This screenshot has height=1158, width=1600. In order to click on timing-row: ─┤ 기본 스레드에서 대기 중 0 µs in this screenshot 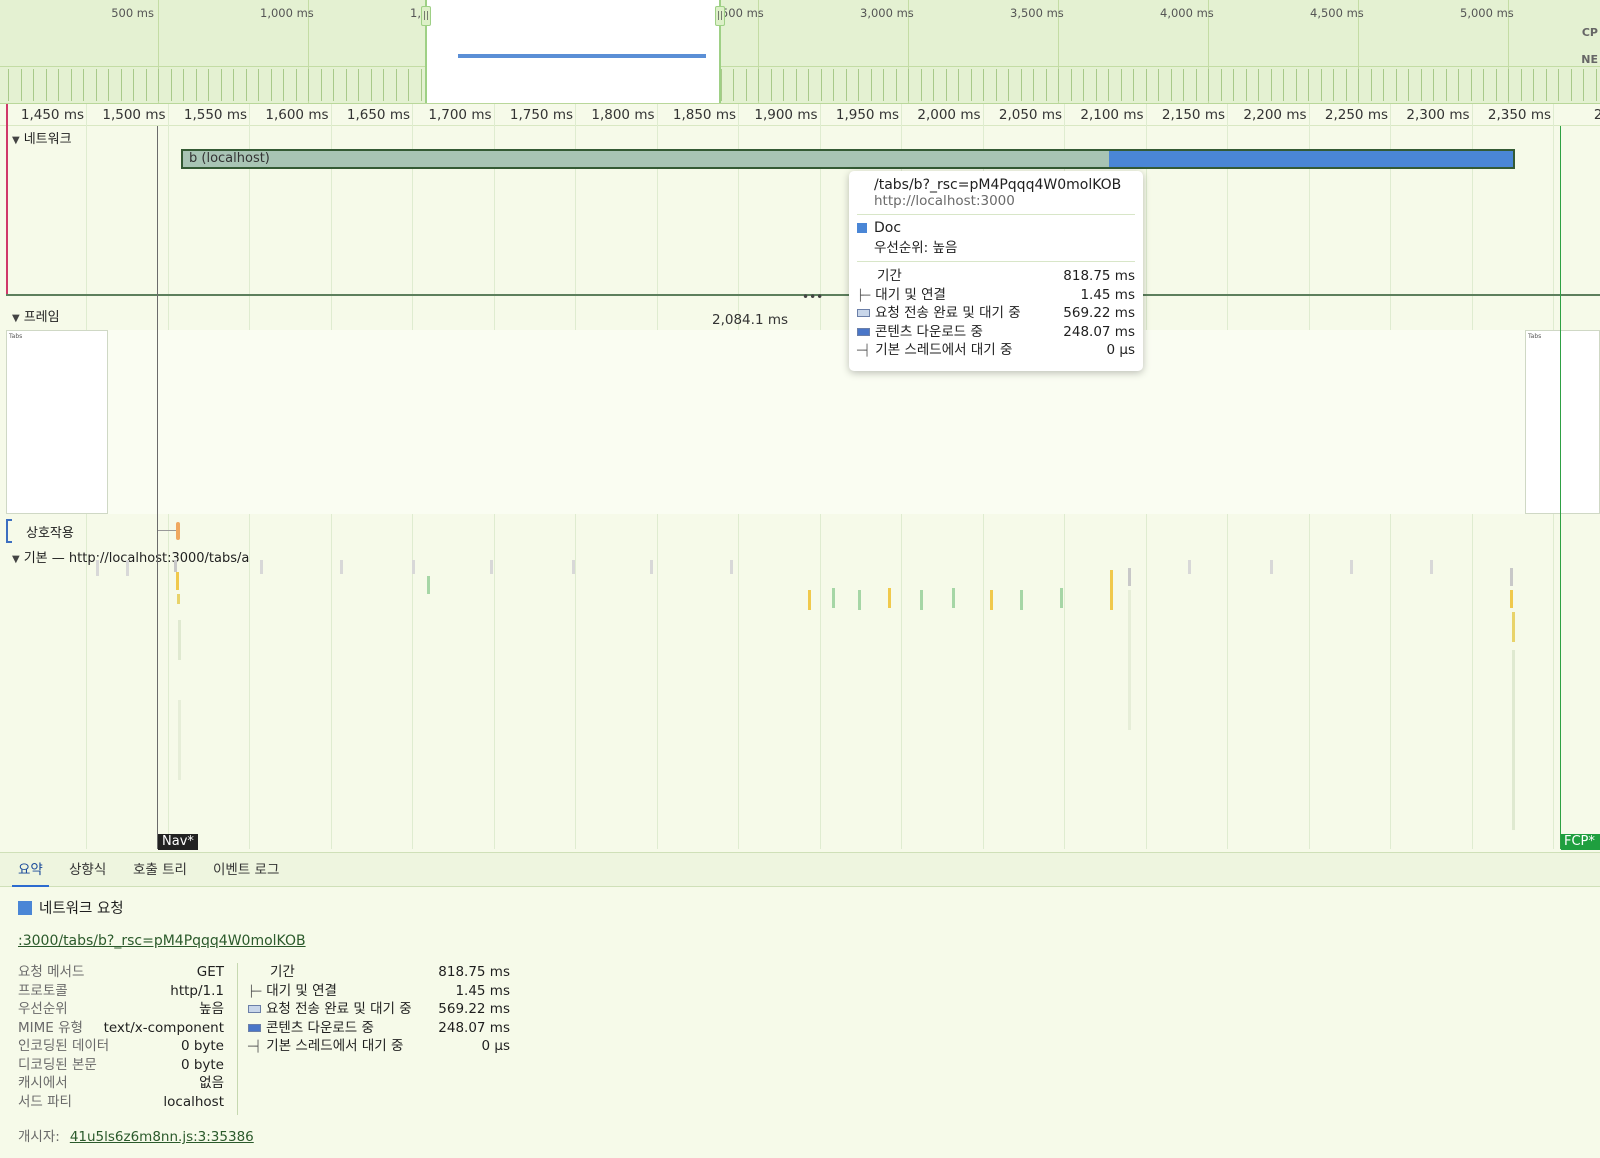, I will do `click(379, 1046)`.